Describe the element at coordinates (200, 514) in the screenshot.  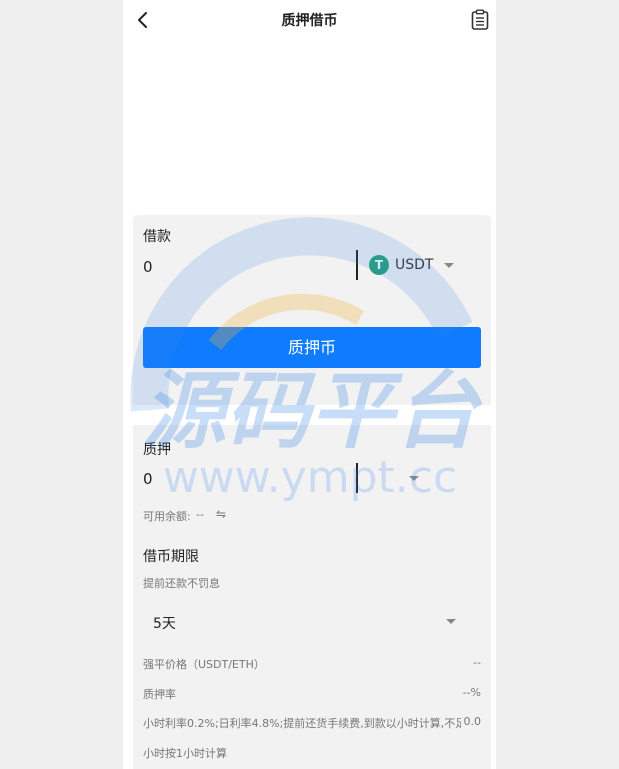
I see `available-balance-value: --` at that location.